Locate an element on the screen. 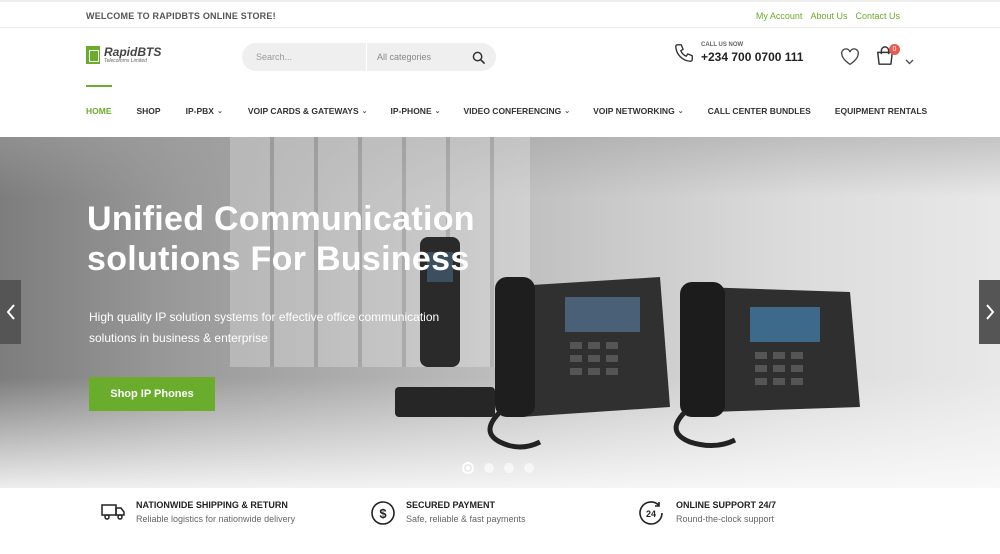 The image size is (1000, 554). logo: RapidBTS Telecomms Limited is located at coordinates (123, 55).